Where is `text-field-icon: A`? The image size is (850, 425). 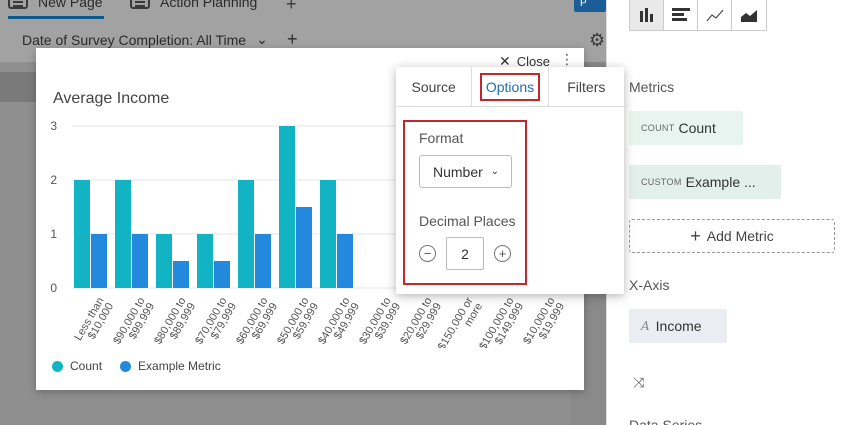
text-field-icon: A is located at coordinates (645, 326).